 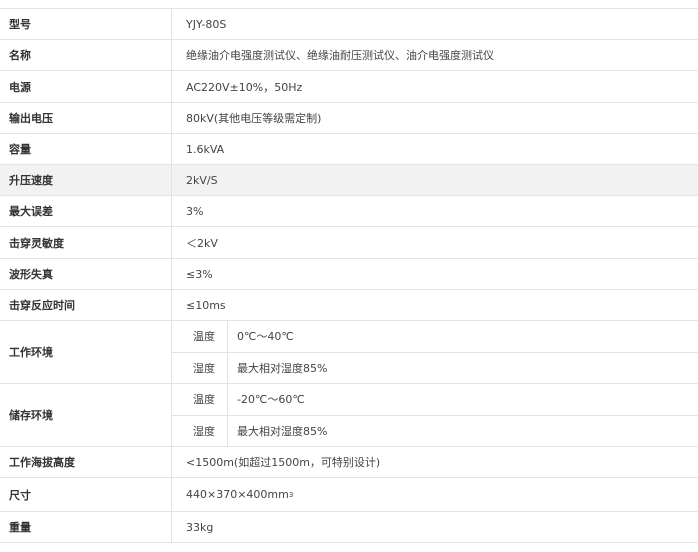 I want to click on row-value: 绝缘油介电强度测试仪、绝缘油耐压测试仪、油介电强度测试仪, so click(x=340, y=55).